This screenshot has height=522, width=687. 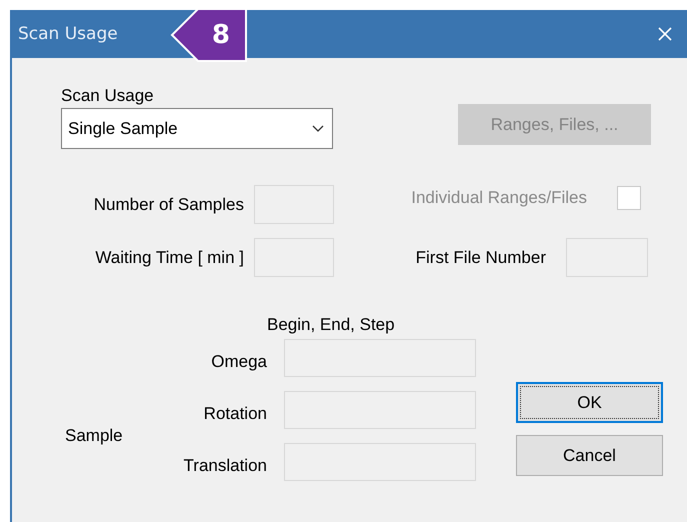 I want to click on step-badge: 8, so click(x=209, y=36).